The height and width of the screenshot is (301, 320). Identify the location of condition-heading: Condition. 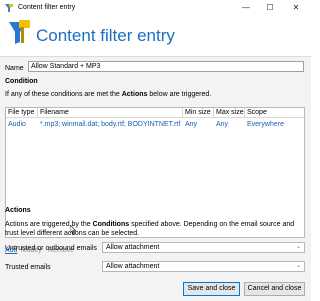
(21, 81).